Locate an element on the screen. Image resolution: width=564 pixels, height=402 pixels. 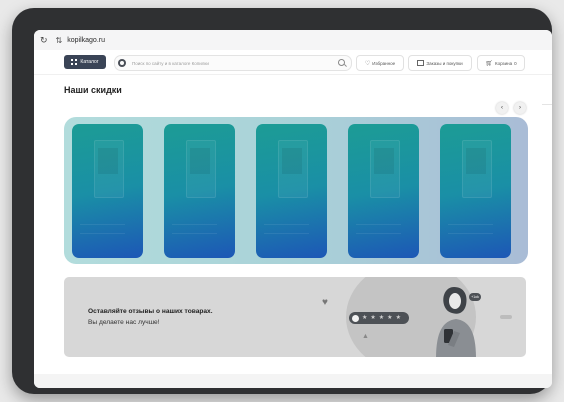
avatar is located at coordinates (355, 318).